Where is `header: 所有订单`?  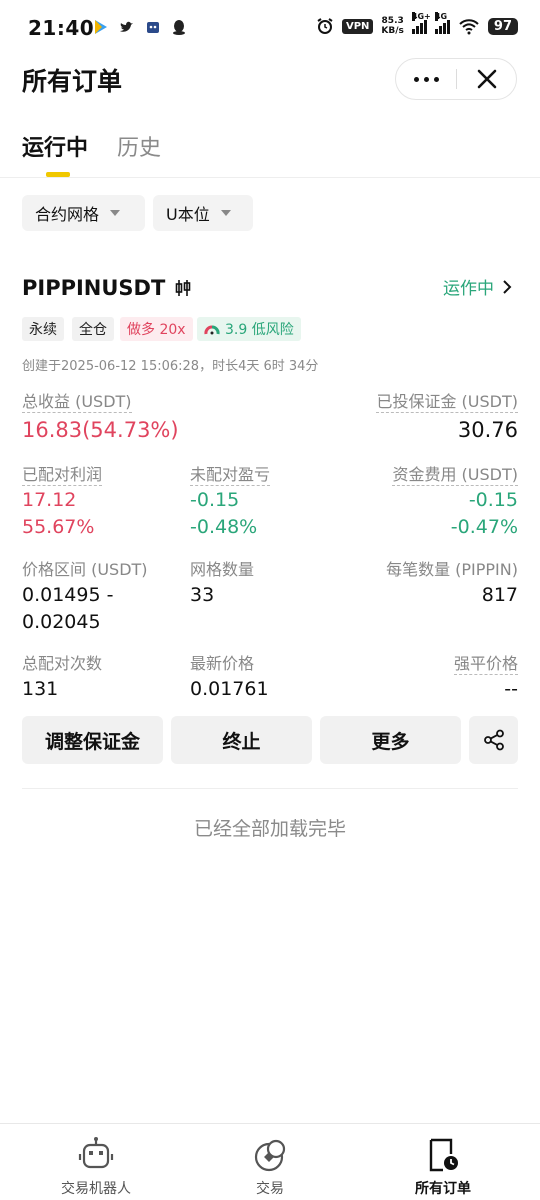
header: 所有订单 is located at coordinates (270, 80).